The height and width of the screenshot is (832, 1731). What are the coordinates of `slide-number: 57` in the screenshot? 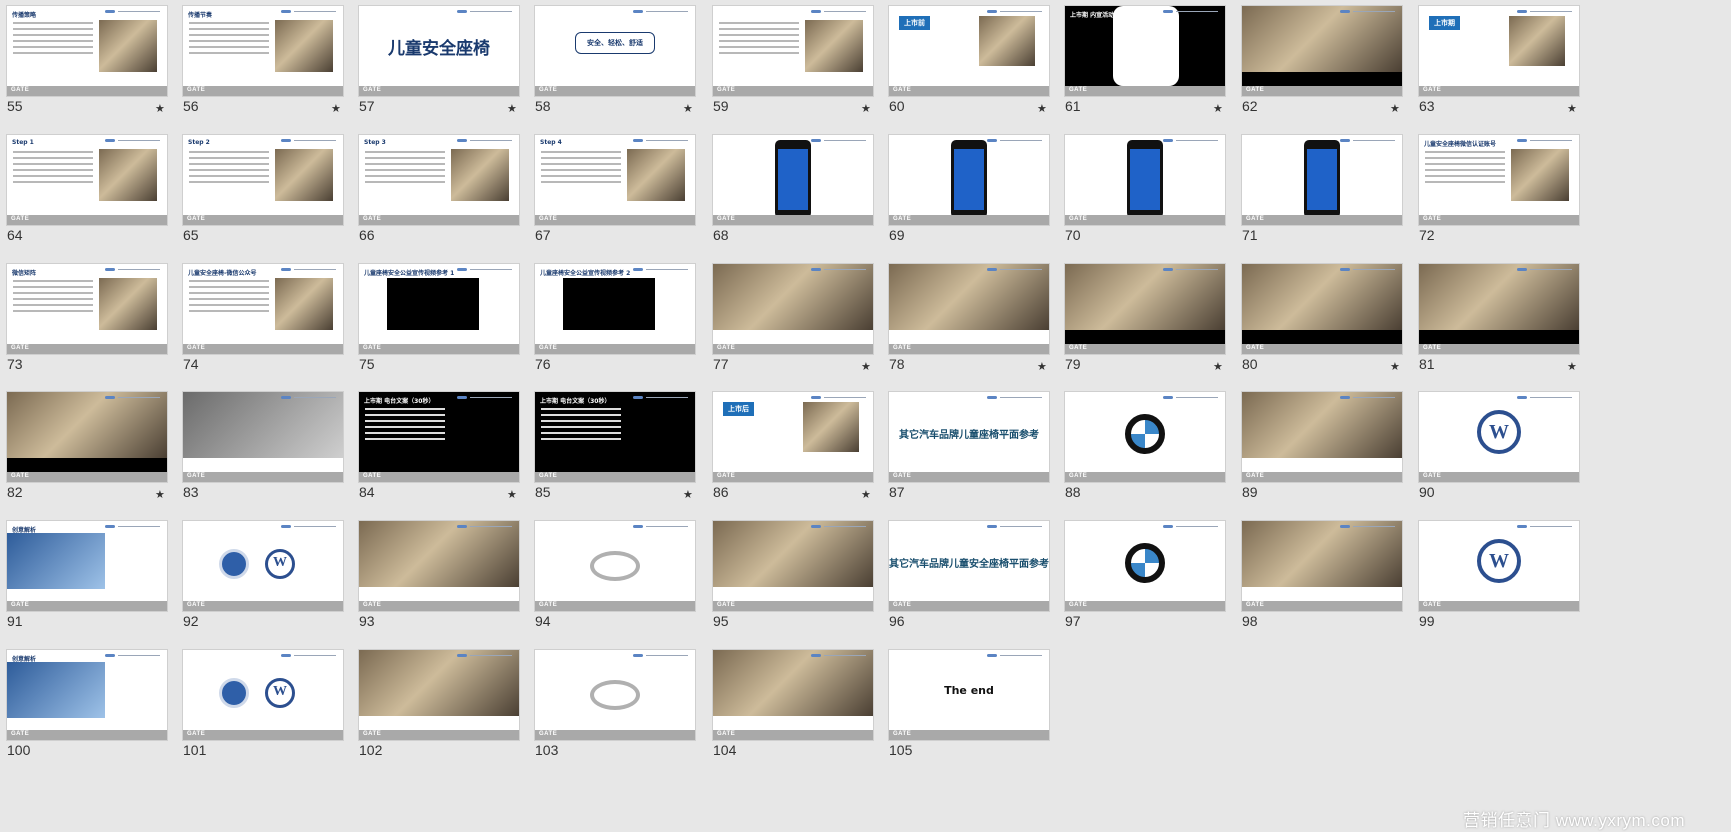 It's located at (367, 106).